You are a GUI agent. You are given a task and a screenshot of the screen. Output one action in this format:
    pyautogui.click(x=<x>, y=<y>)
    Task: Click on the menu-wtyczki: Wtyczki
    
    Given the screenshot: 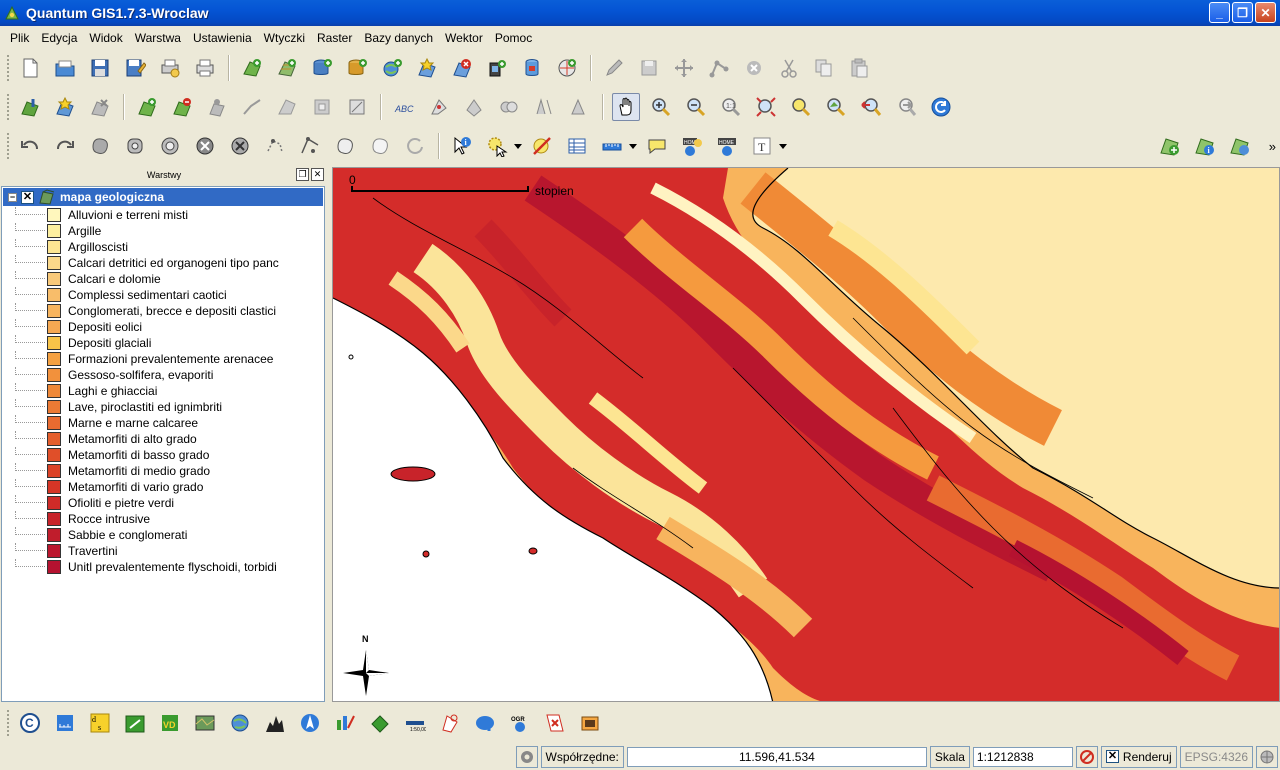 What is the action you would take?
    pyautogui.click(x=284, y=38)
    